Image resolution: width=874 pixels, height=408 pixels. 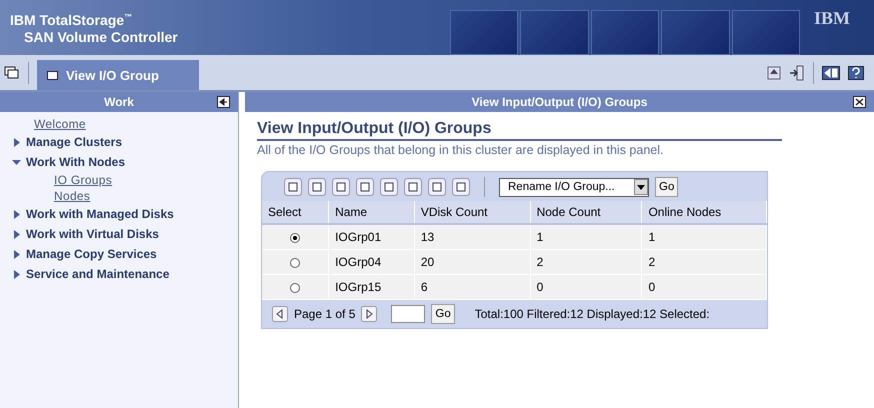 What do you see at coordinates (859, 102) in the screenshot?
I see `close-icon` at bounding box center [859, 102].